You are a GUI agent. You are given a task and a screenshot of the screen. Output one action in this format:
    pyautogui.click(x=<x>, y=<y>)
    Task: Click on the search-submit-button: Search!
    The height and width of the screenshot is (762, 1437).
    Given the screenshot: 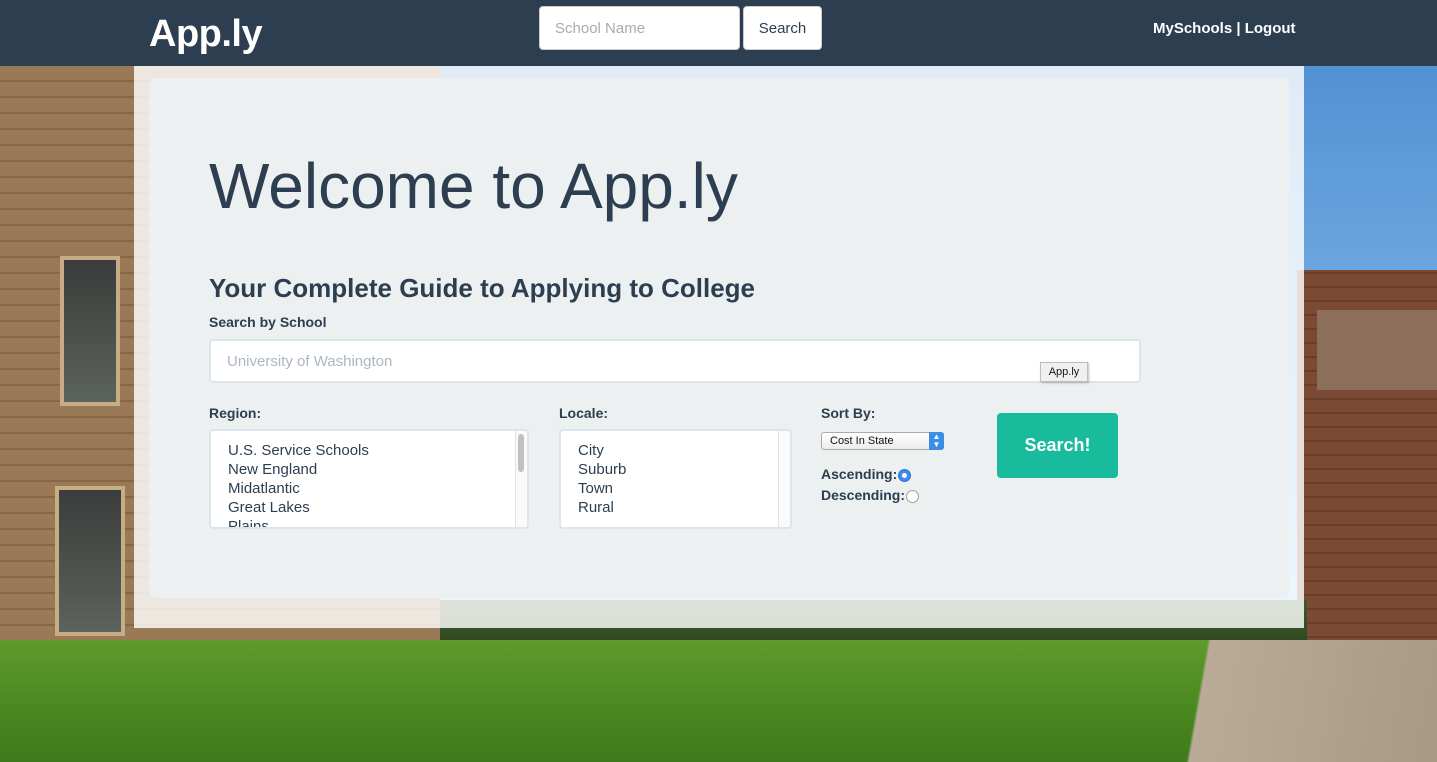 What is the action you would take?
    pyautogui.click(x=1057, y=445)
    